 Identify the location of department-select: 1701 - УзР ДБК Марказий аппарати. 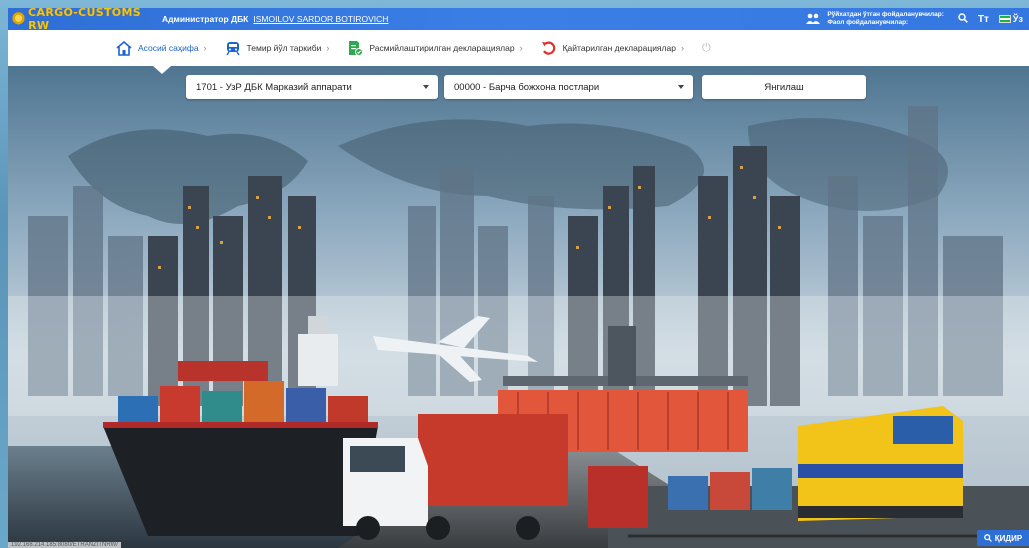
(312, 87).